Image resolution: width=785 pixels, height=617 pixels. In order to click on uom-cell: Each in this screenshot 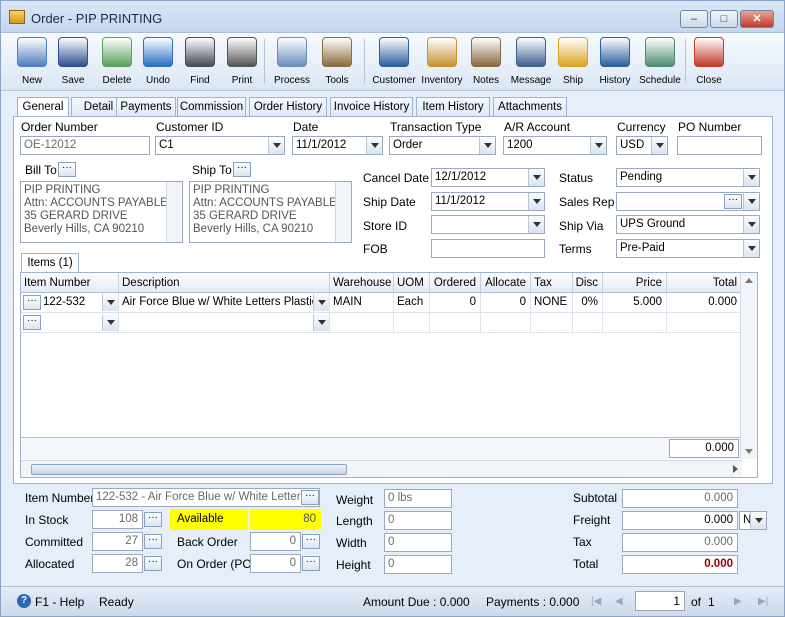, I will do `click(412, 303)`.